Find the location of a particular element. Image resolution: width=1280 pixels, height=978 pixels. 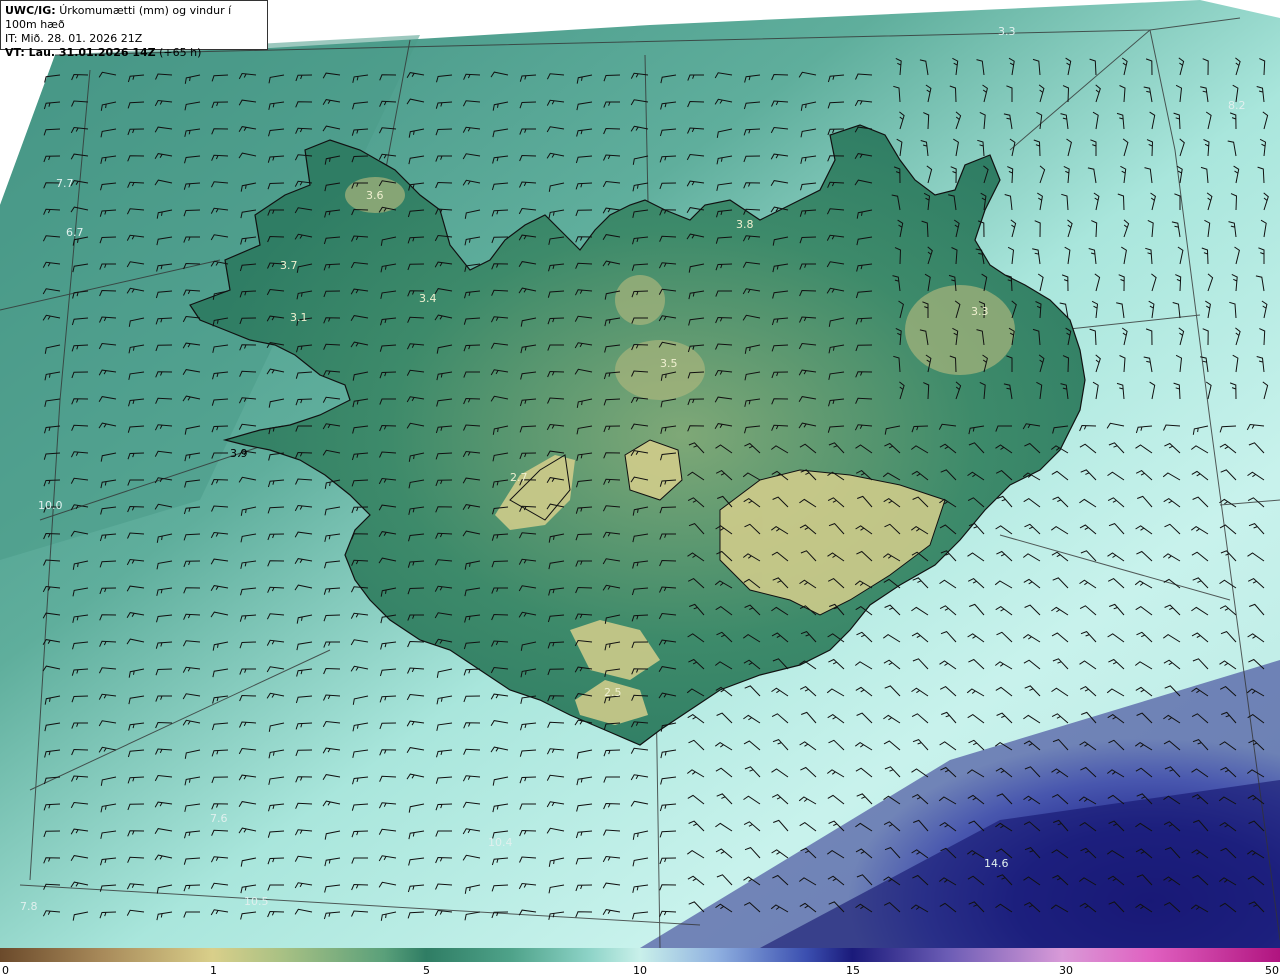

legend-tick: 15 is located at coordinates (853, 970).